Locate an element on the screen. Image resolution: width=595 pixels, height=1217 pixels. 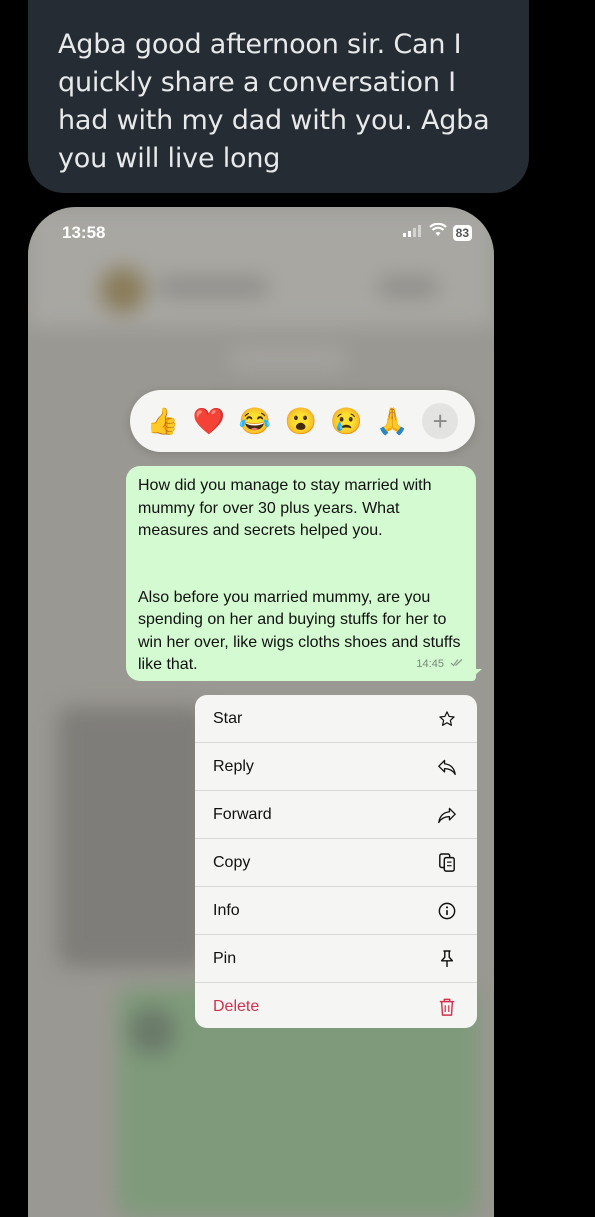
menu-item-label: Delete is located at coordinates (236, 1006).